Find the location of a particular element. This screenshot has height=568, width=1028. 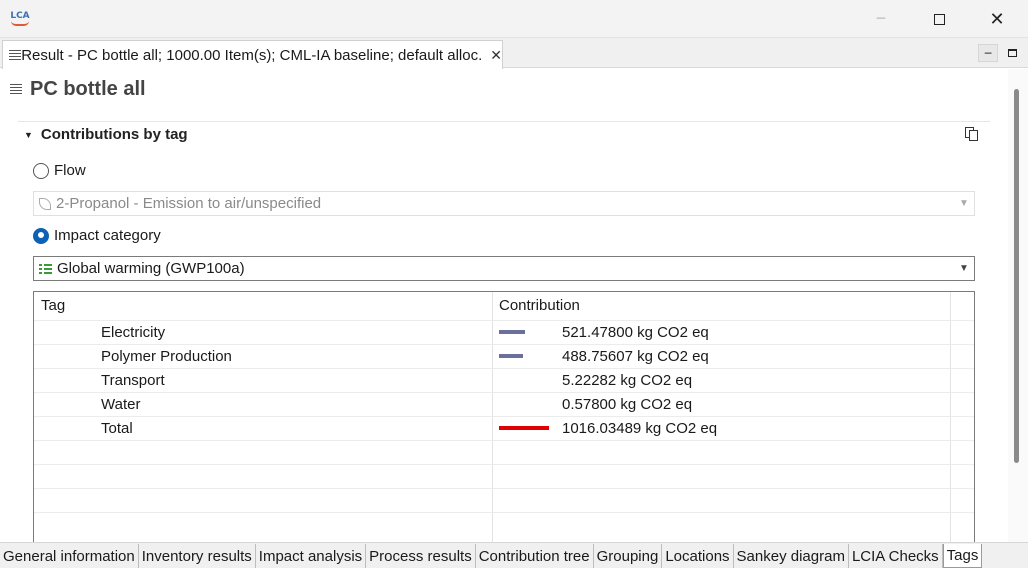

window-close-button: ✕ is located at coordinates (997, 19).